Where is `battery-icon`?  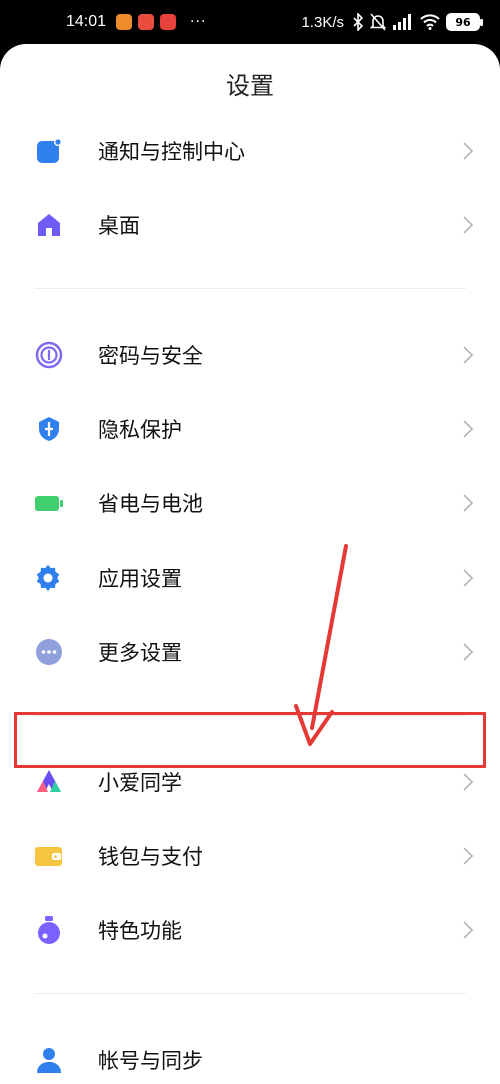 battery-icon is located at coordinates (49, 503).